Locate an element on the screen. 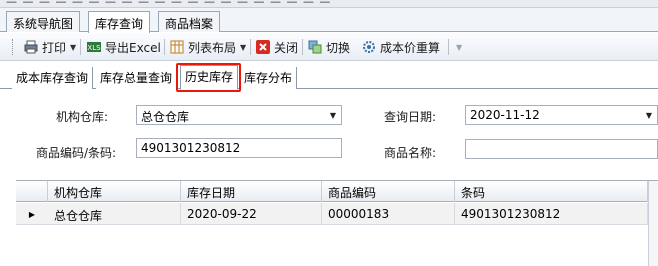  export-excel-button: XLS 导出Excel is located at coordinates (124, 47).